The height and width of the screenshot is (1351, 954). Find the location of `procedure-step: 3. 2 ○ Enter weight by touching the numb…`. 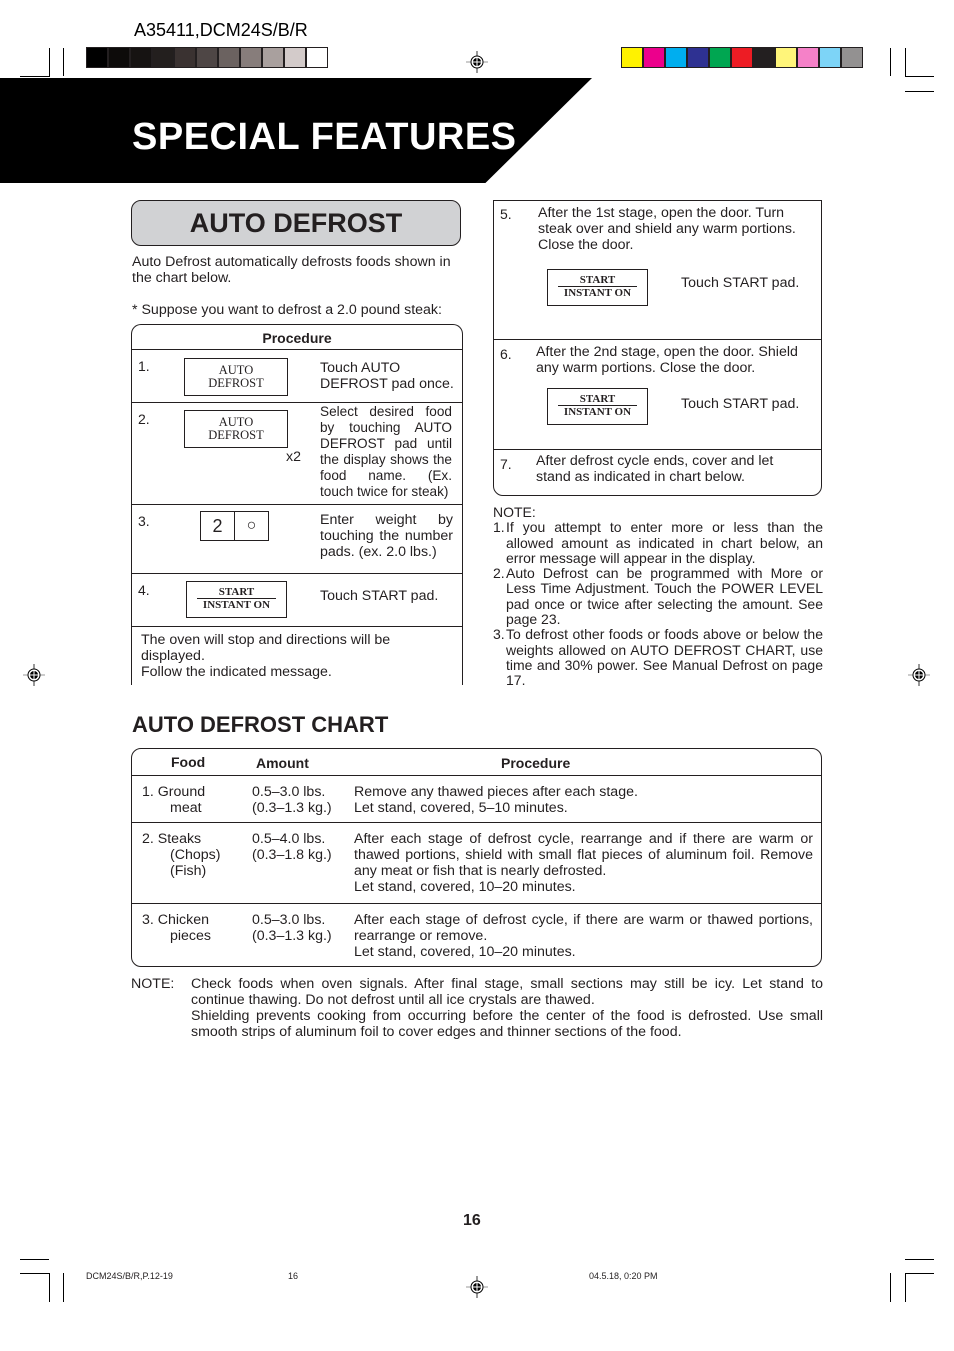

procedure-step: 3. 2 ○ Enter weight by touching the numb… is located at coordinates (297, 539).